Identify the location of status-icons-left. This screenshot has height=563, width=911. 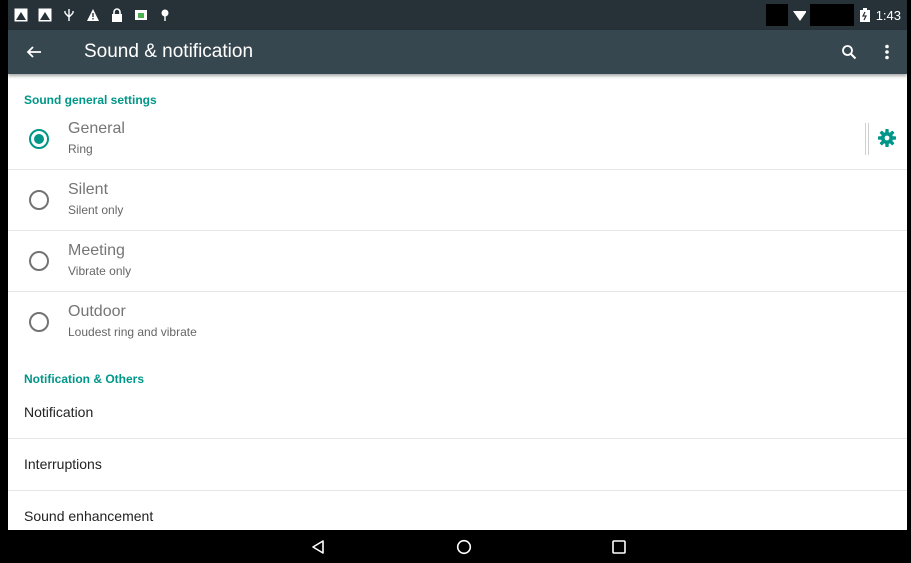
(90, 15).